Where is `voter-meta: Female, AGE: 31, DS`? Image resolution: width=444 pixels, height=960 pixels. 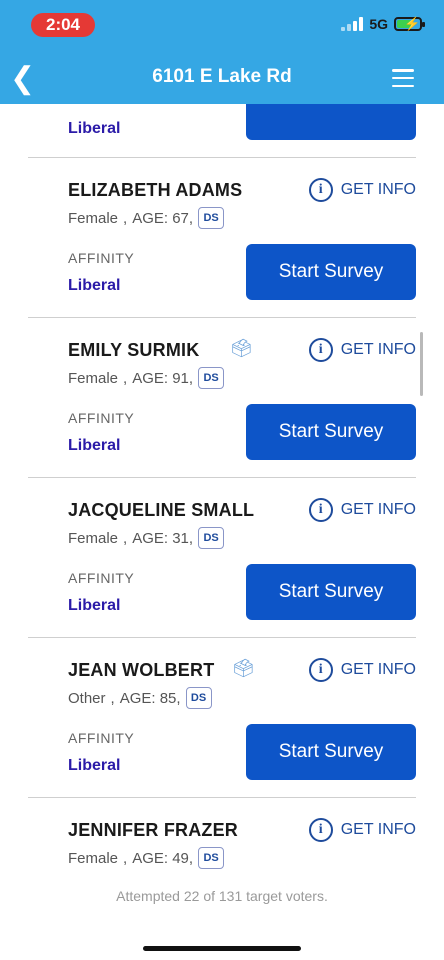
voter-meta: Female, AGE: 31, DS is located at coordinates (146, 538).